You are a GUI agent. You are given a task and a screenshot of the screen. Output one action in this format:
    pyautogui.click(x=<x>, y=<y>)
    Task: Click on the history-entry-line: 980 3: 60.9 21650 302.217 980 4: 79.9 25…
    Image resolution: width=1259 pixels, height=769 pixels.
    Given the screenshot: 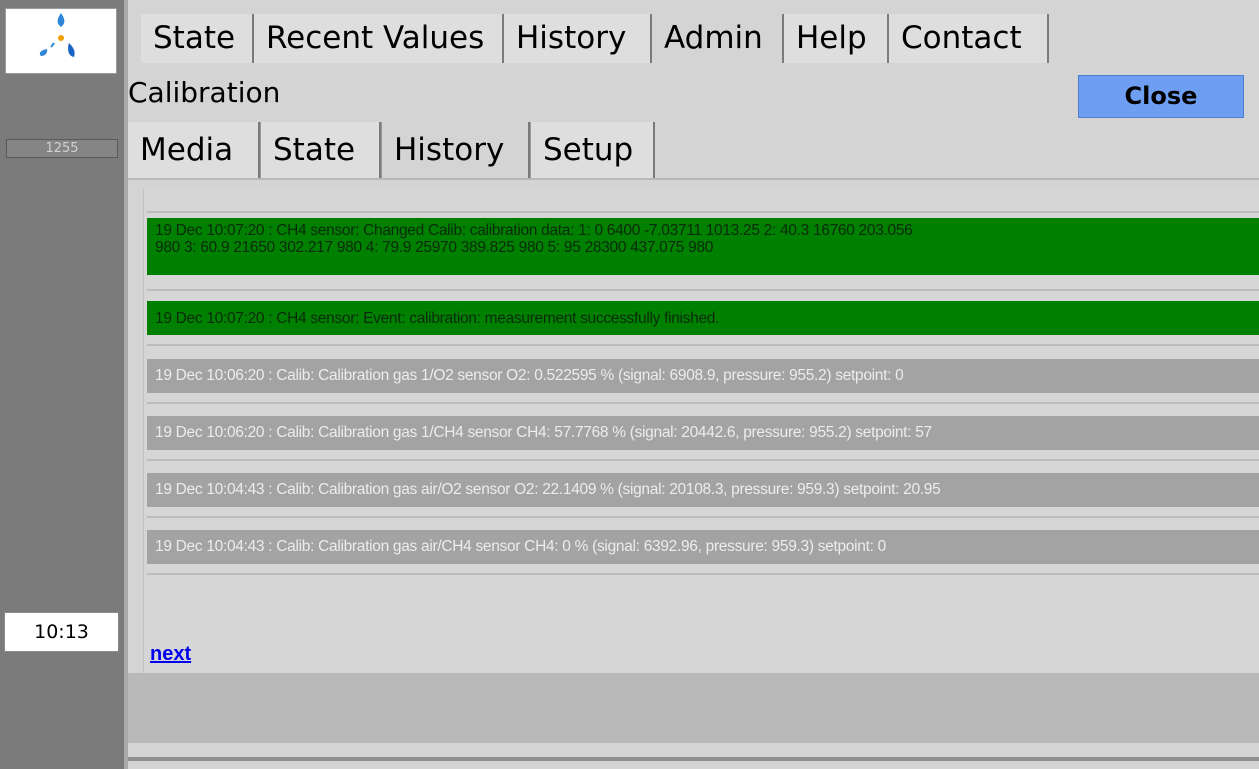 What is the action you would take?
    pyautogui.click(x=434, y=247)
    